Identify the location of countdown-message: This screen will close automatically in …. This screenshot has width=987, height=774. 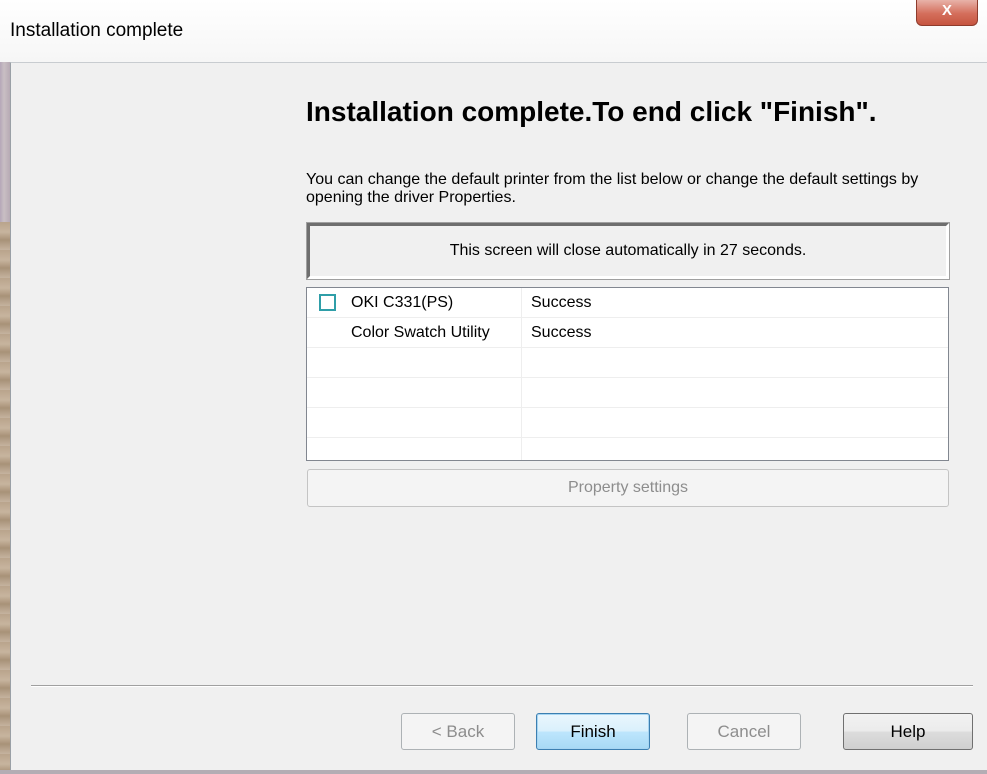
(628, 251).